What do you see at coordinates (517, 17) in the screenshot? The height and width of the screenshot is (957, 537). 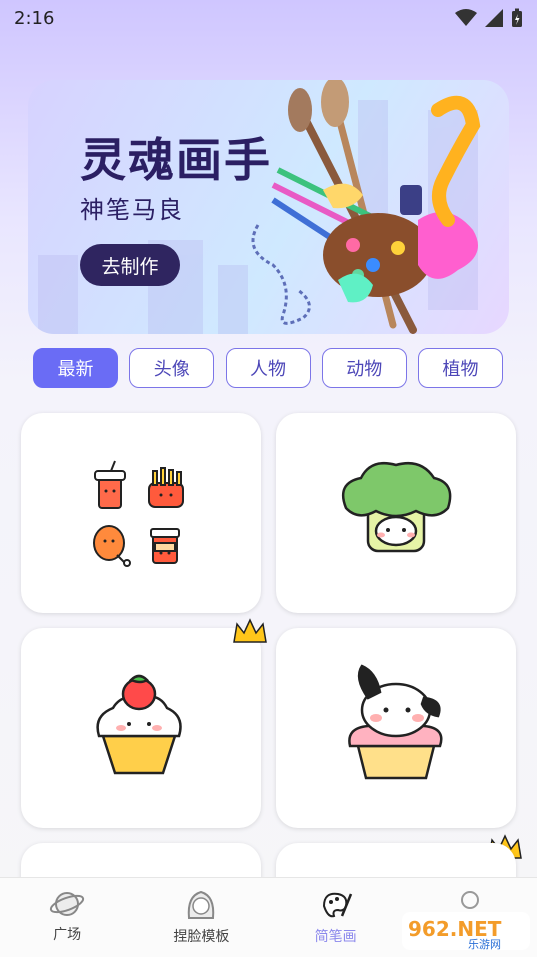 I see `battery-icon` at bounding box center [517, 17].